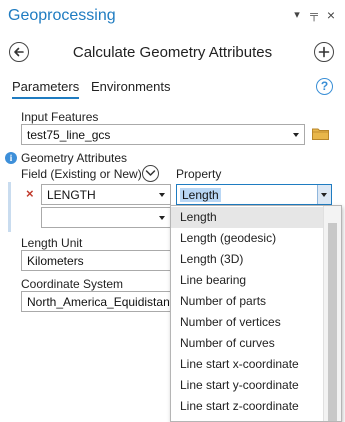  What do you see at coordinates (60, 117) in the screenshot?
I see `input-features-label: Input Features` at bounding box center [60, 117].